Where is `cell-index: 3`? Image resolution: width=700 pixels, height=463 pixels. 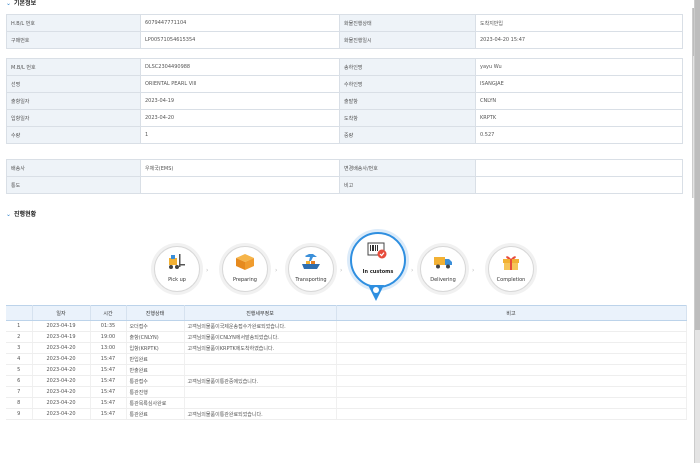 cell-index: 3 is located at coordinates (19, 348).